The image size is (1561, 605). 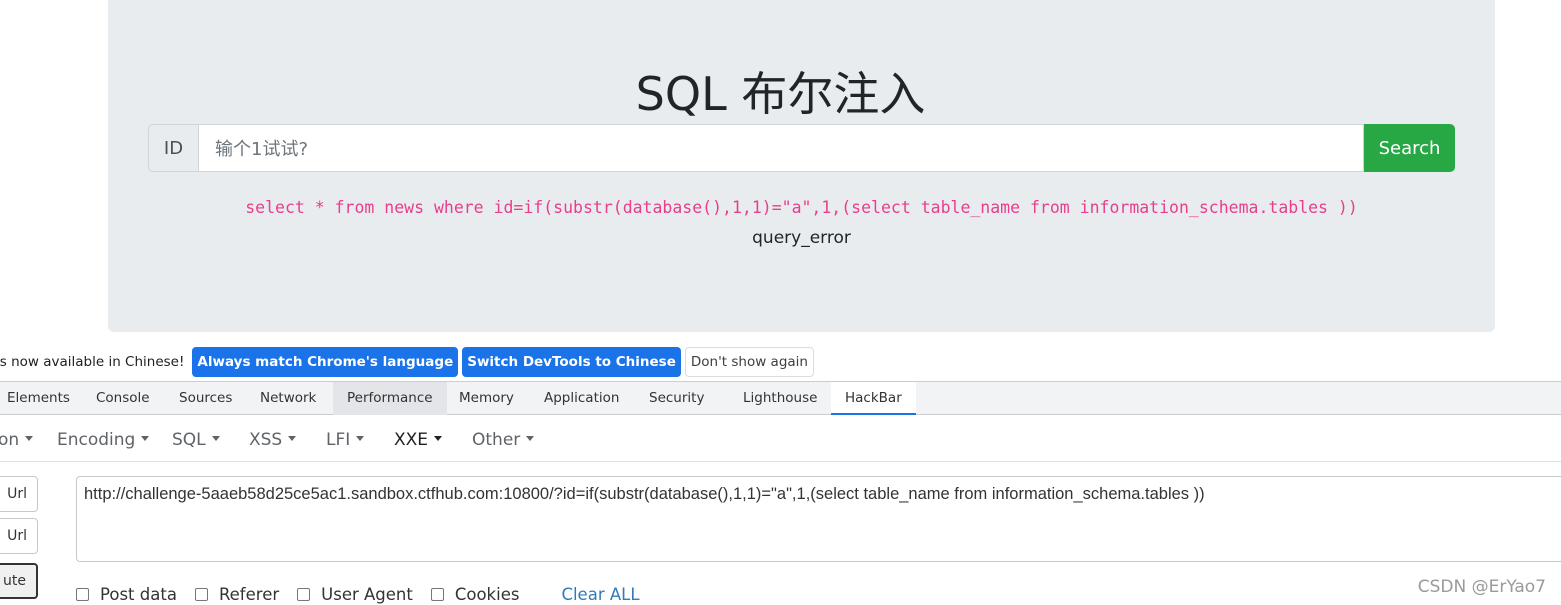 What do you see at coordinates (273, 440) in the screenshot?
I see `menu-xss: XSS` at bounding box center [273, 440].